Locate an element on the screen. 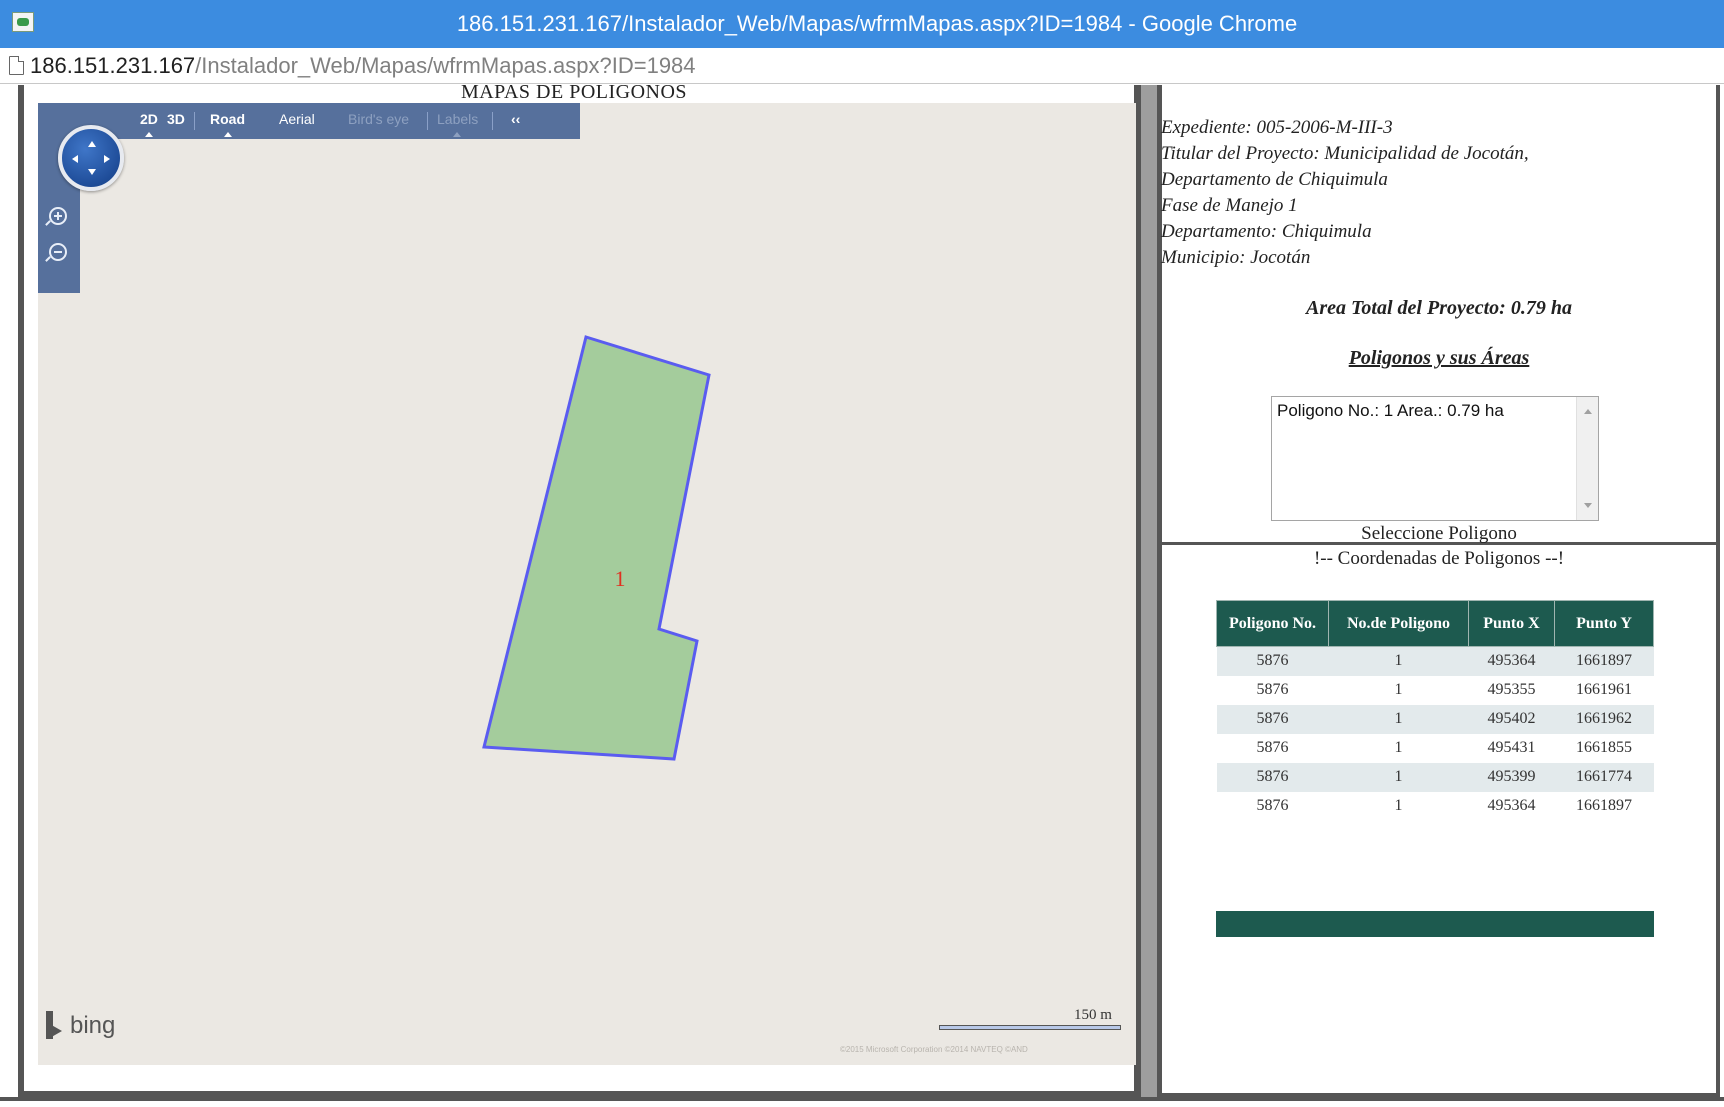  app-icon is located at coordinates (23, 22).